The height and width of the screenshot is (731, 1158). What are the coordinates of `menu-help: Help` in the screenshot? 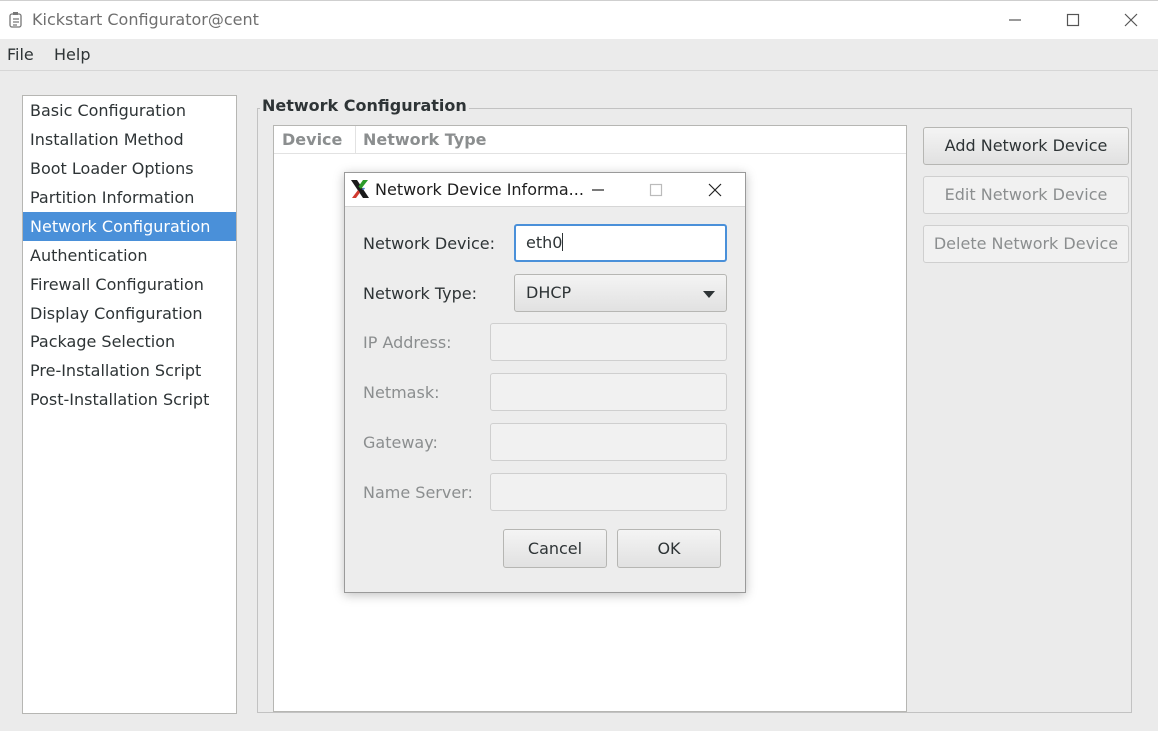 It's located at (72, 54).